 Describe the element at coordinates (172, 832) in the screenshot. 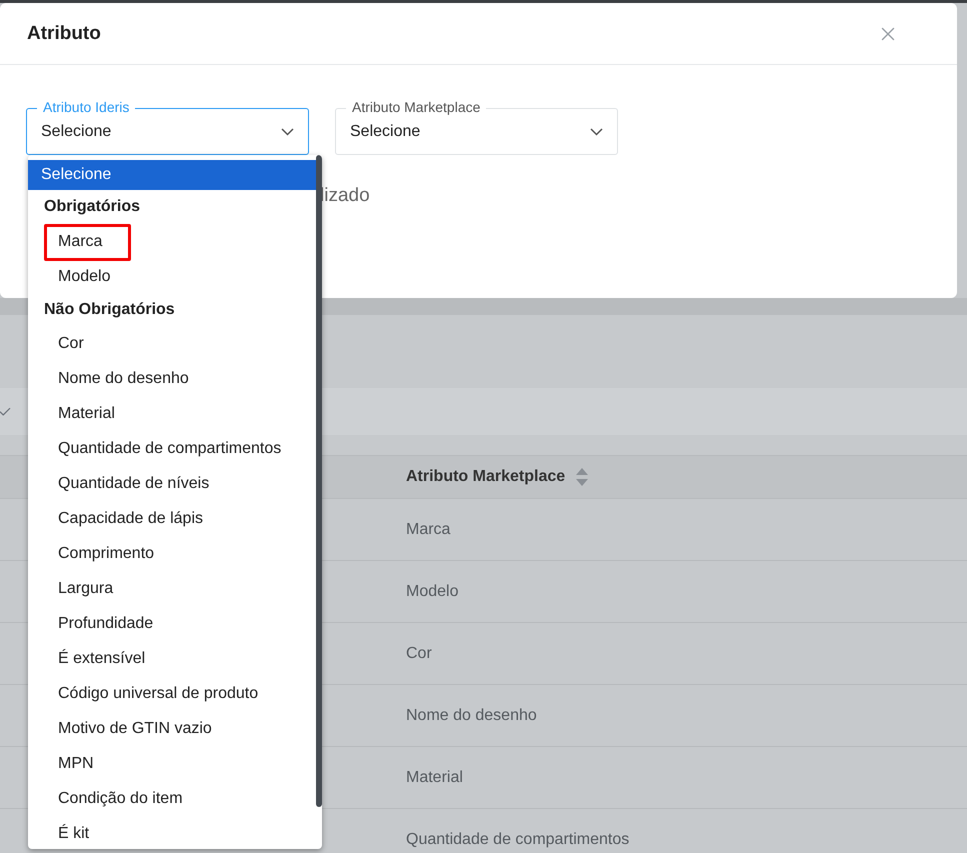

I see `dropdown-option: É kit` at that location.